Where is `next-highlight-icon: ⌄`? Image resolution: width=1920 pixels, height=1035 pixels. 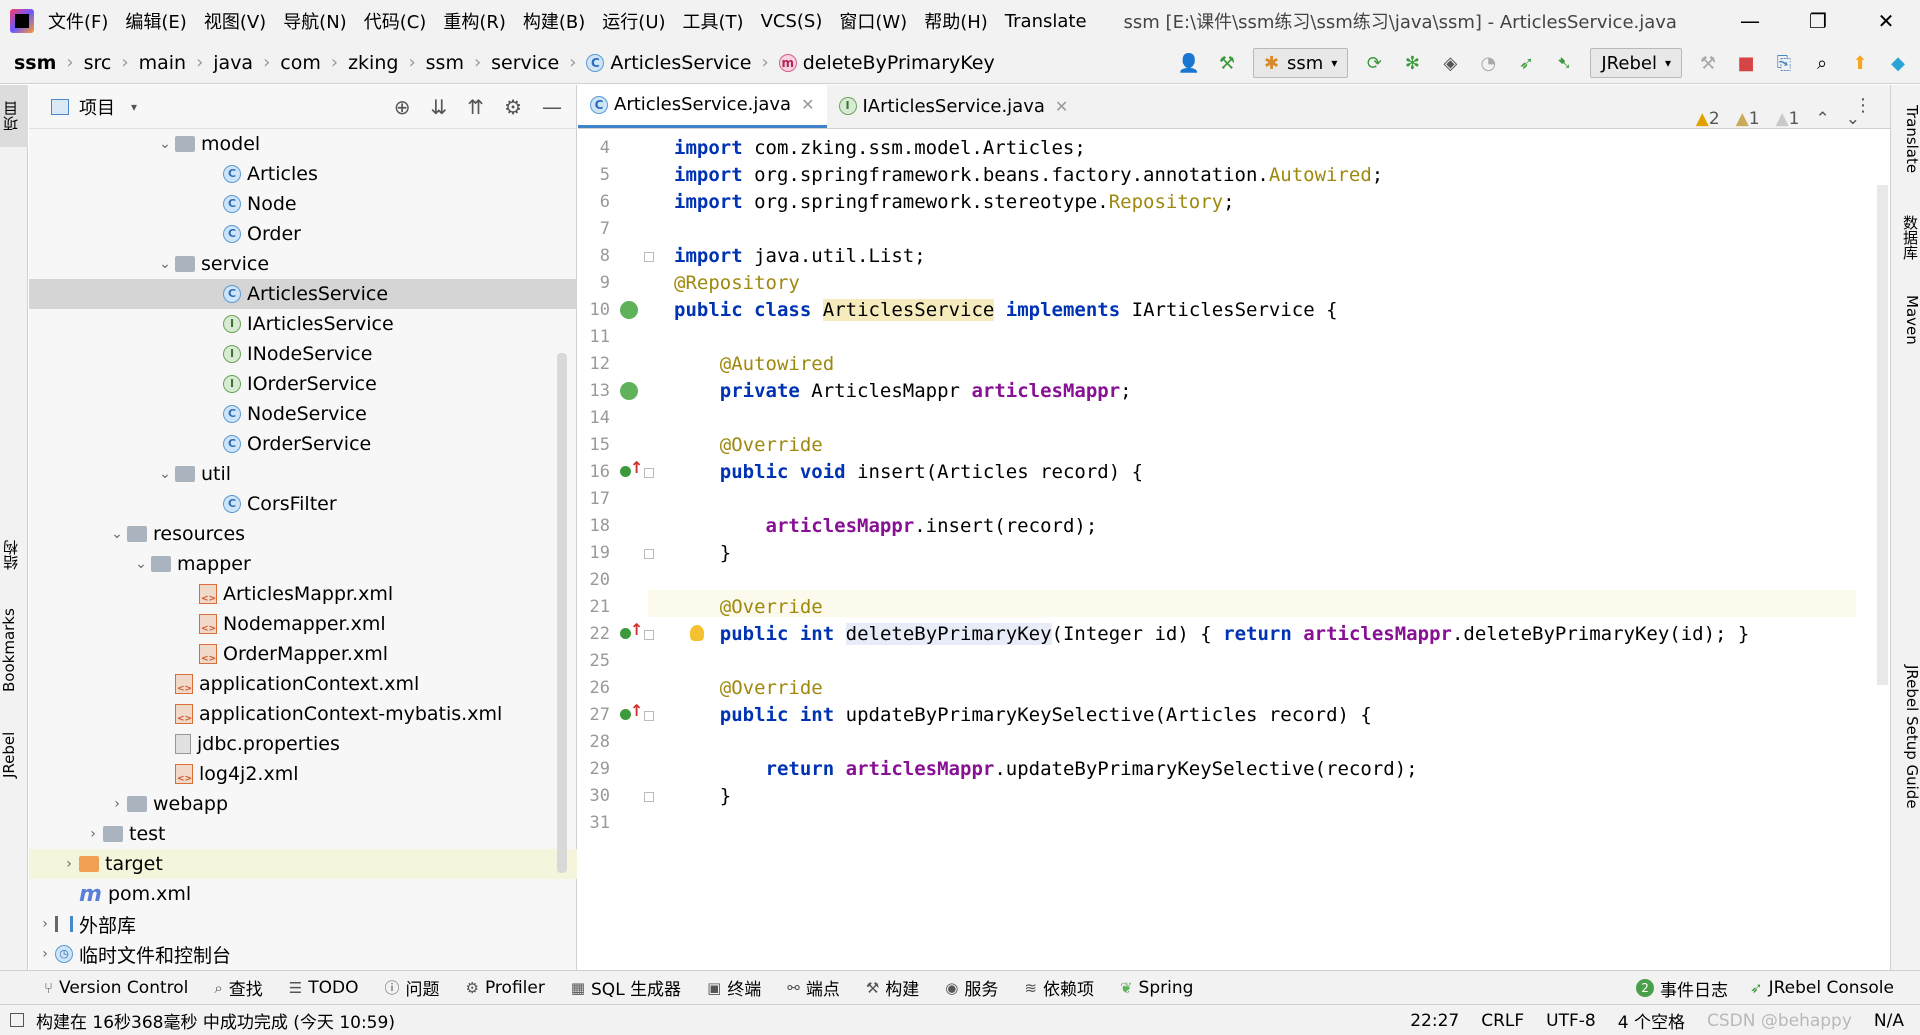 next-highlight-icon: ⌄ is located at coordinates (1853, 119).